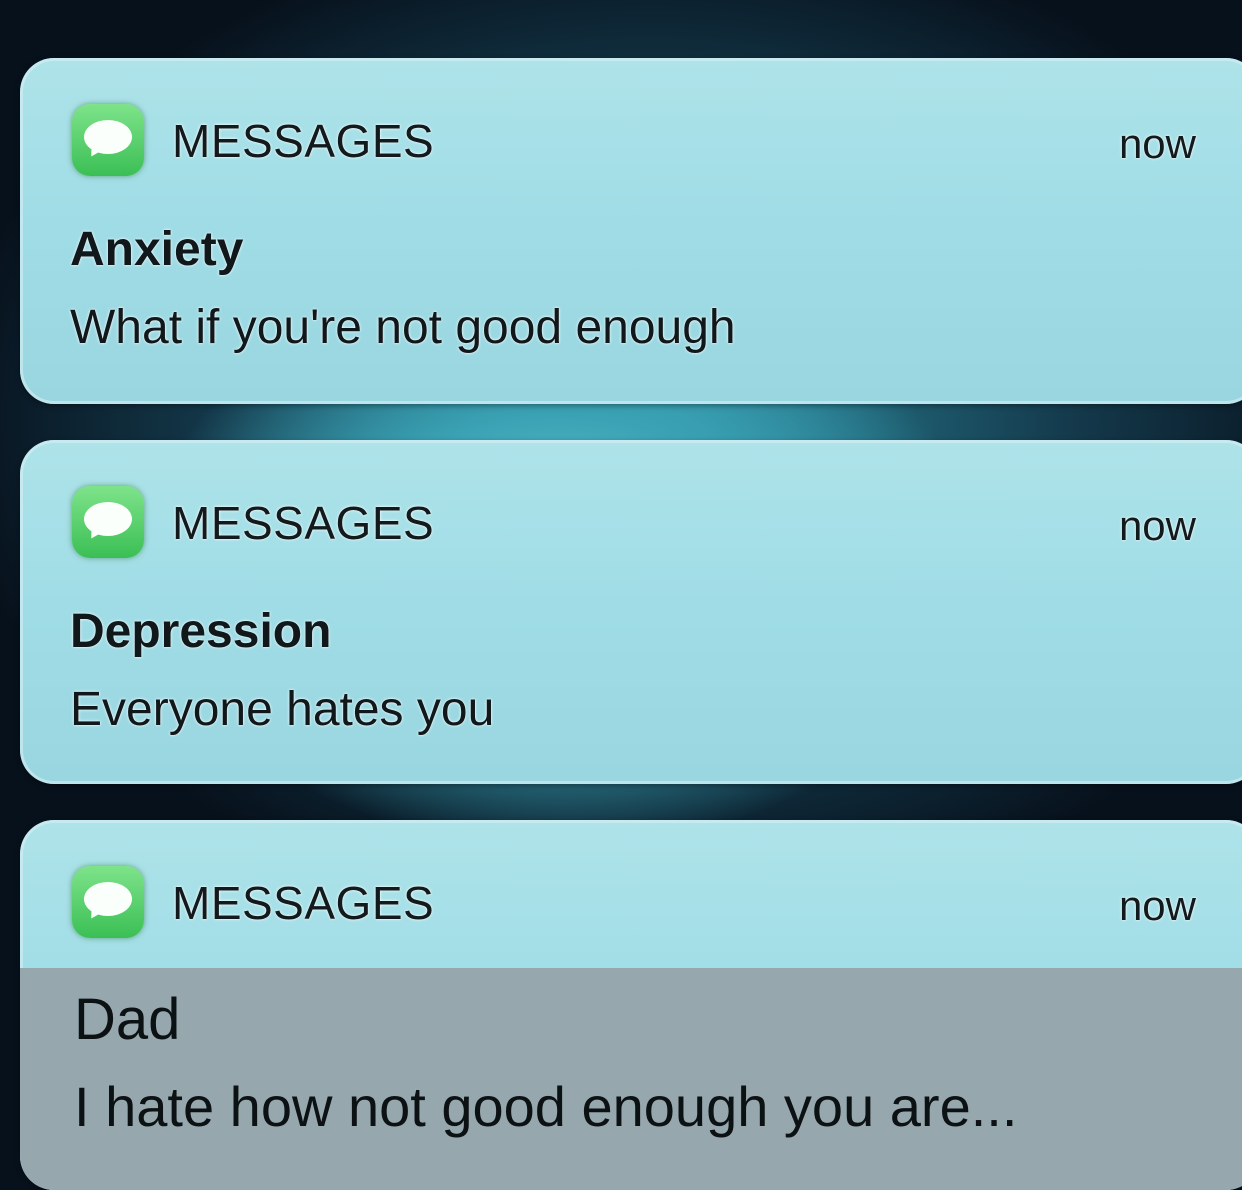 This screenshot has width=1242, height=1190. Describe the element at coordinates (403, 327) in the screenshot. I see `notification-message: What if you're not good enough` at that location.